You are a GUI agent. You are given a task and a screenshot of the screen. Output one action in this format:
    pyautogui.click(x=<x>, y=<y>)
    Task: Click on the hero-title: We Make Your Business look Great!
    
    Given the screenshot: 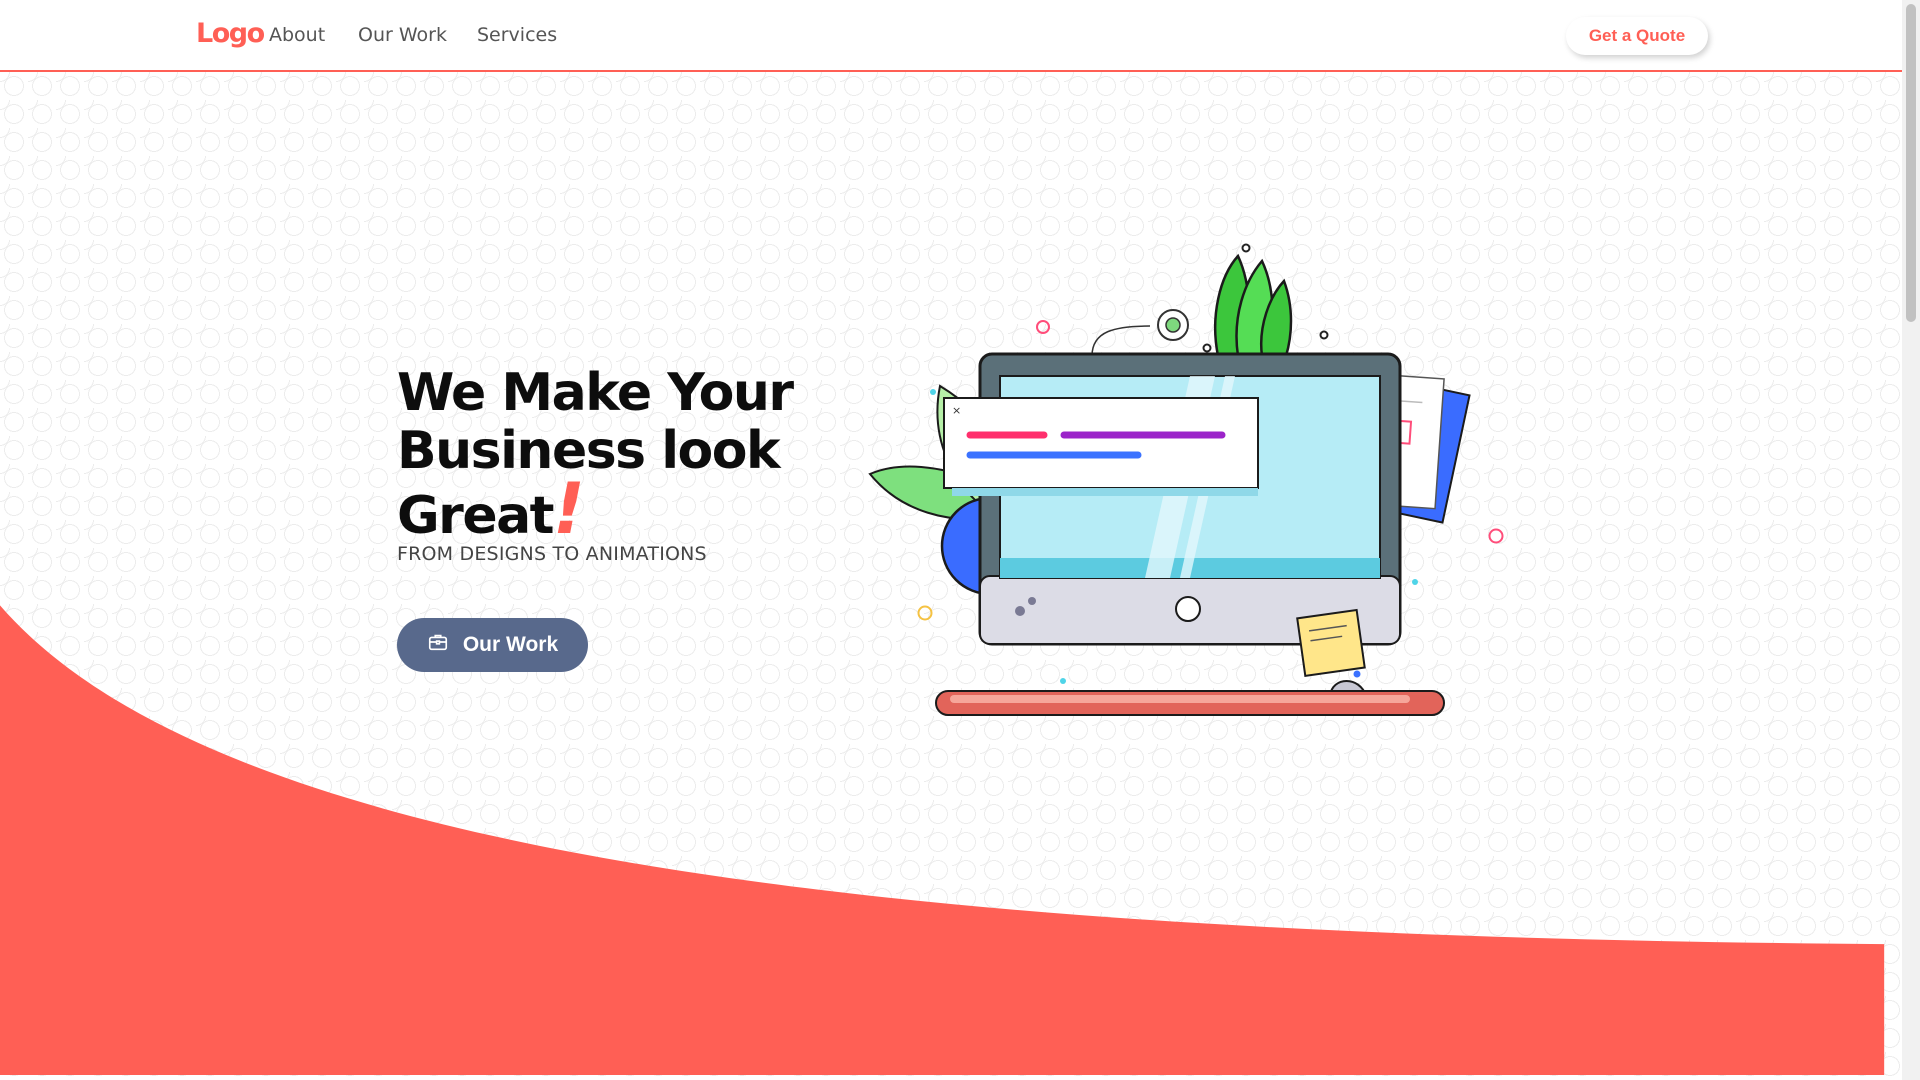 What is the action you would take?
    pyautogui.click(x=627, y=454)
    